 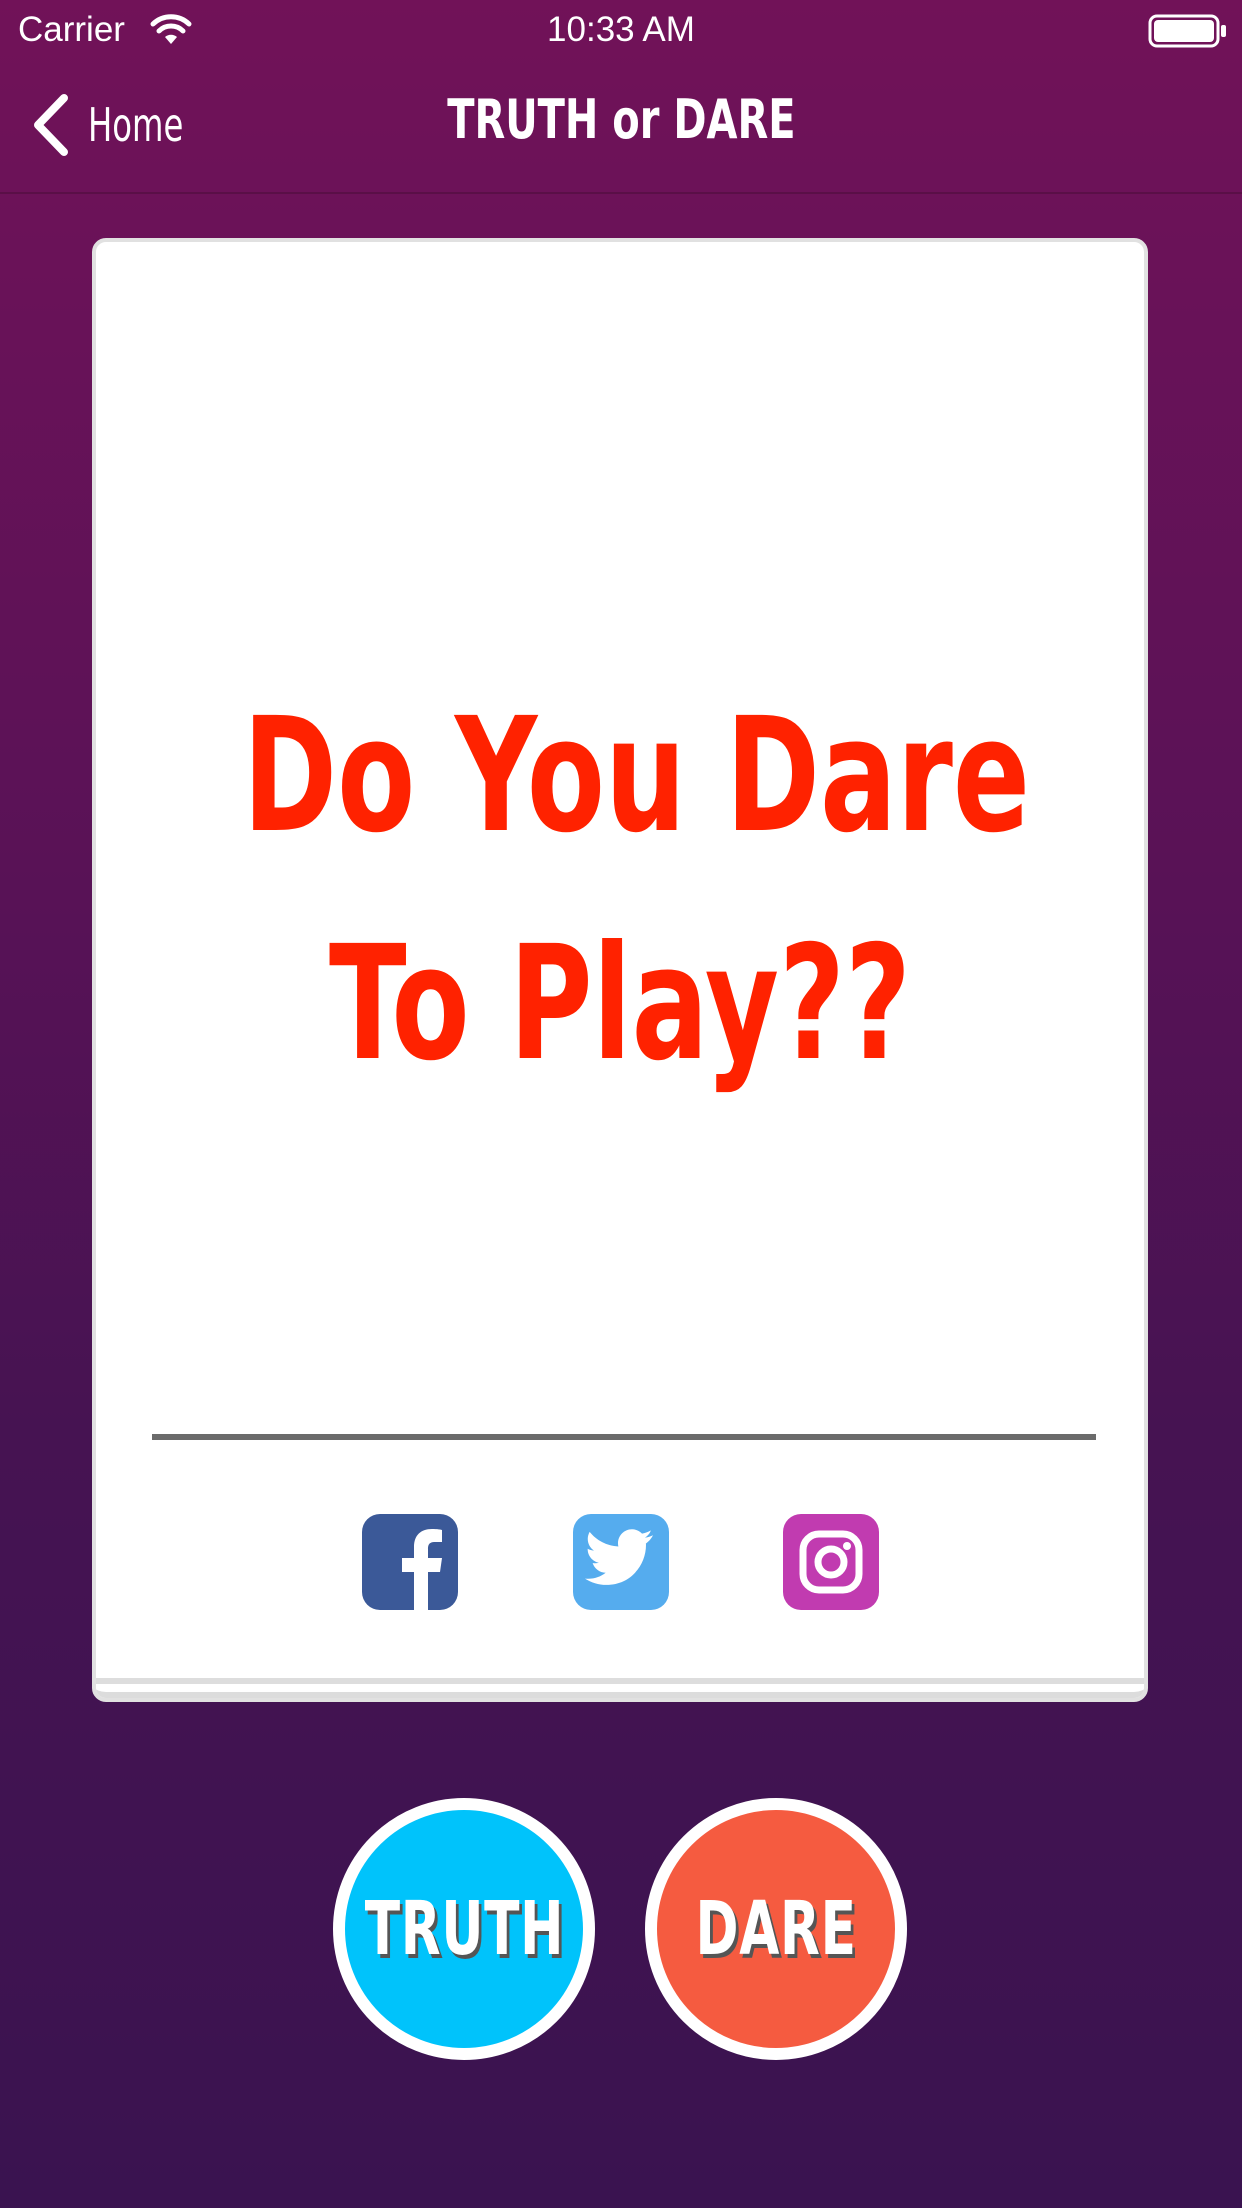 I want to click on page-title-text: TRUTH or DARE, so click(x=621, y=119).